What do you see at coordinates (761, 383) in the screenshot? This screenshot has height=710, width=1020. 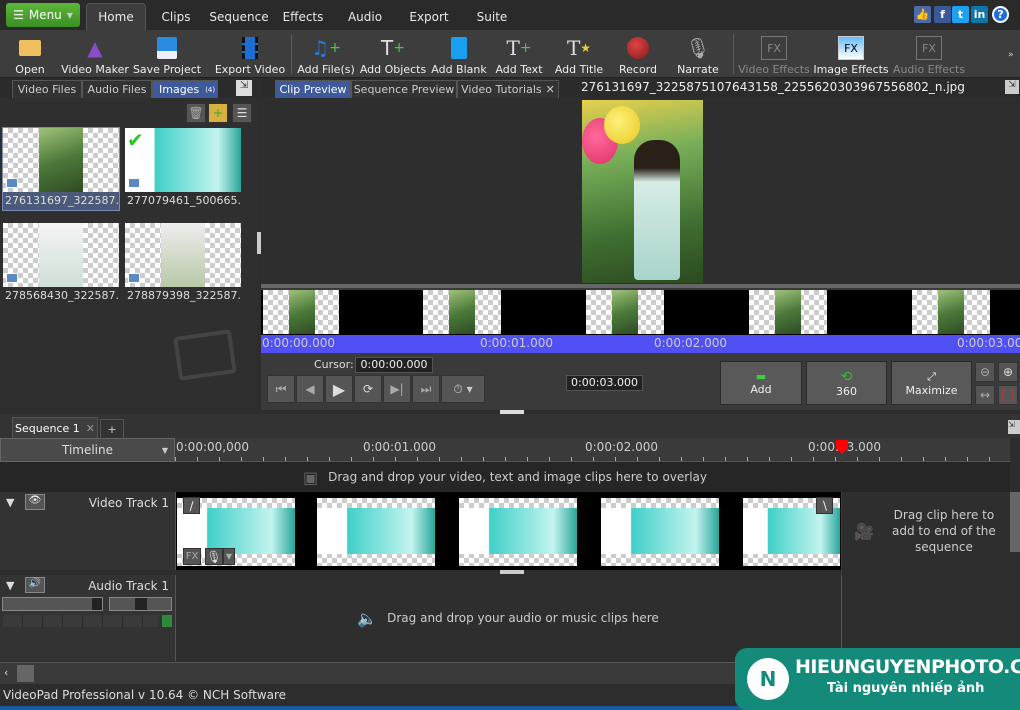 I see `add-to-sequence-button: ▬ Add` at bounding box center [761, 383].